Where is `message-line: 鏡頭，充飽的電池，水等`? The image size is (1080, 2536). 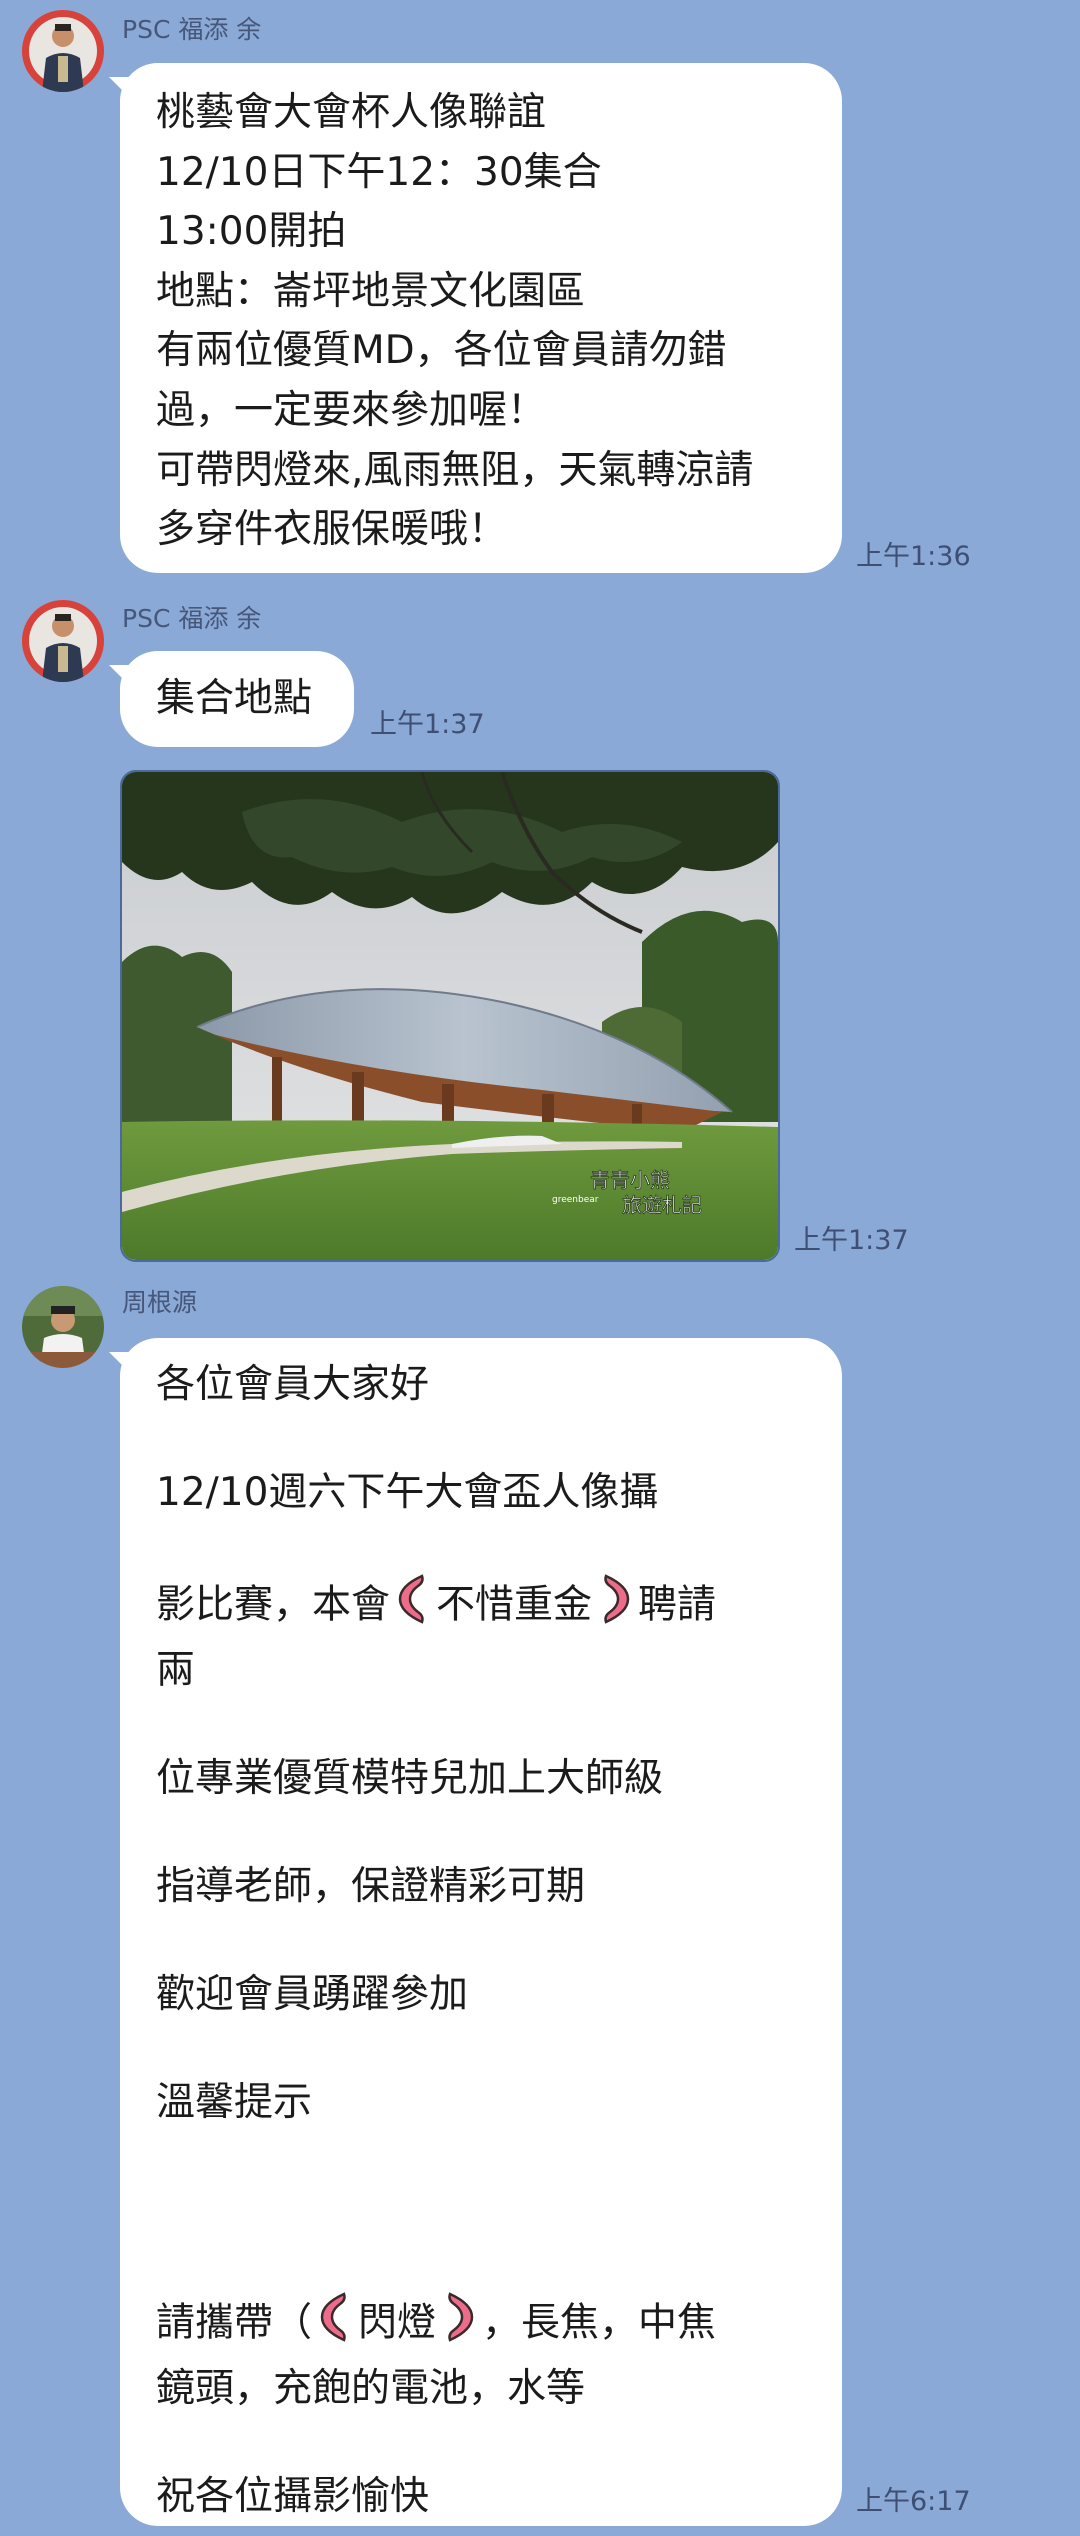 message-line: 鏡頭，充飽的電池，水等 is located at coordinates (371, 2388).